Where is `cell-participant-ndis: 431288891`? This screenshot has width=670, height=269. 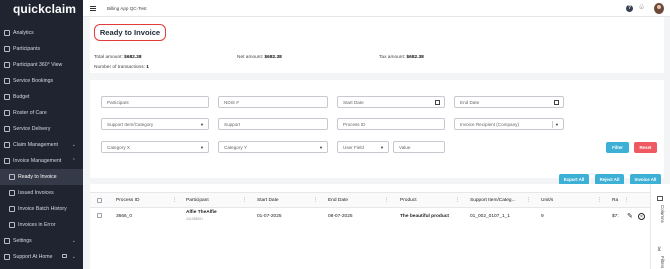
cell-participant-ndis: 431288891 is located at coordinates (194, 219).